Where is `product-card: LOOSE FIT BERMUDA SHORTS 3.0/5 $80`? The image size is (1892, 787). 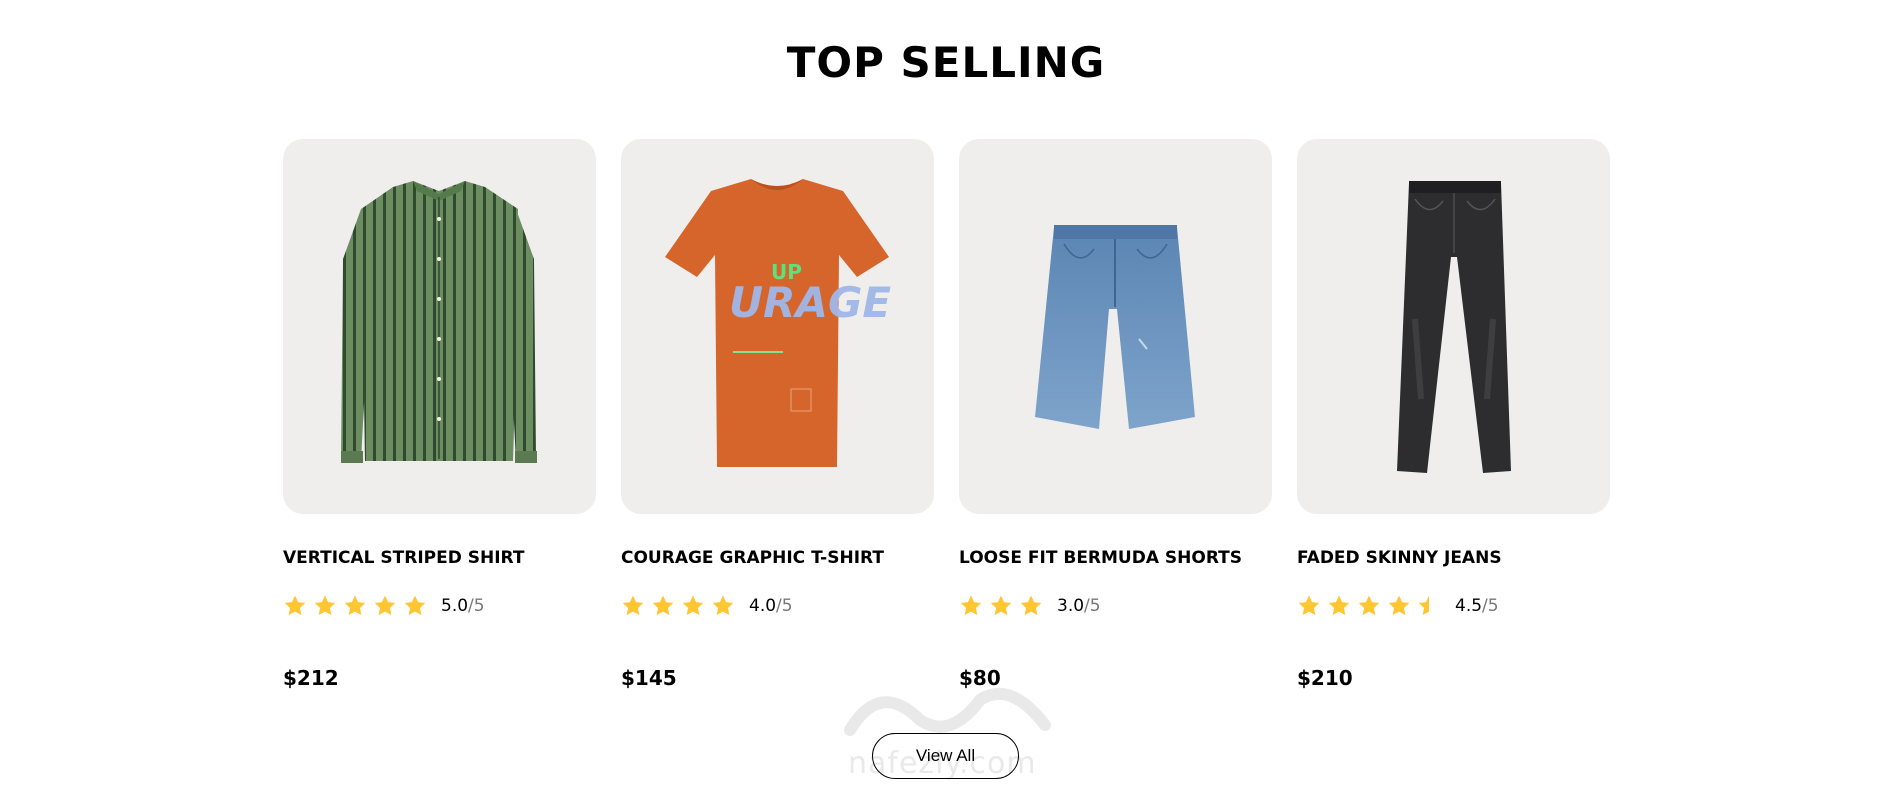 product-card: LOOSE FIT BERMUDA SHORTS 3.0/5 $80 is located at coordinates (1115, 414).